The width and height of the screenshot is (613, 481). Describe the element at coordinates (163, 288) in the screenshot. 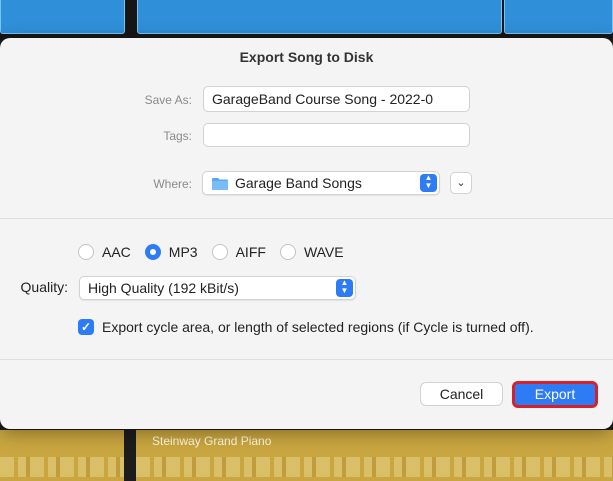

I see `quality-value: High Quality (192 kBit/s)` at that location.